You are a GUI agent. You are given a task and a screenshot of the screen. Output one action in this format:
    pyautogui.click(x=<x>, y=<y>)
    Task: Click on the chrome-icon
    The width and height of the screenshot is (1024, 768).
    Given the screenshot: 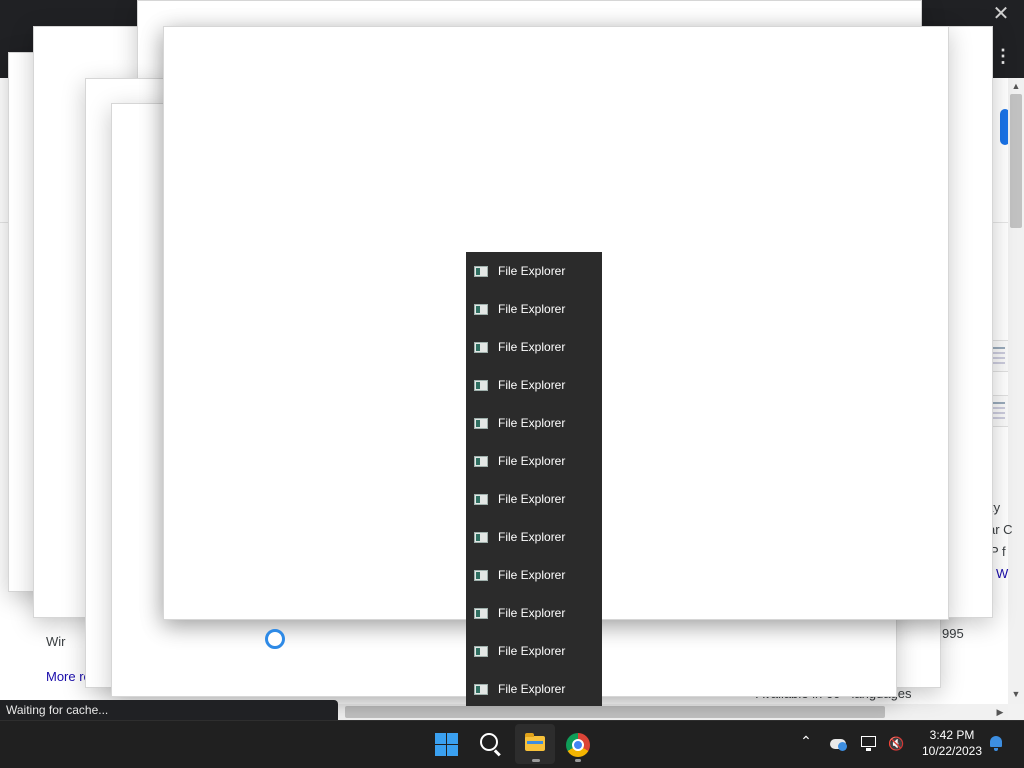 What is the action you would take?
    pyautogui.click(x=578, y=745)
    